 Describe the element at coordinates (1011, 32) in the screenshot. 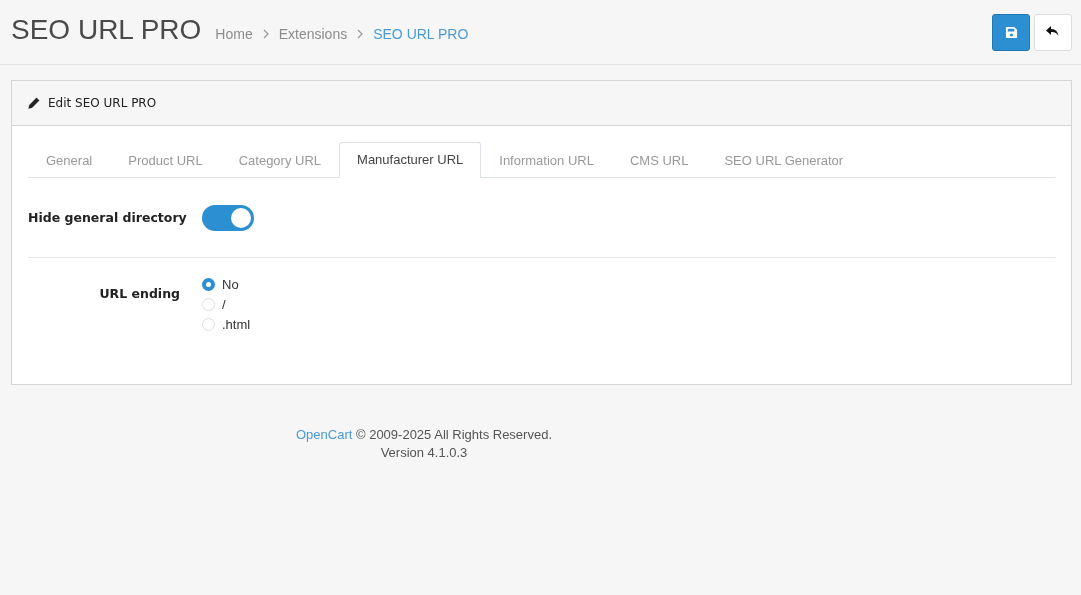

I see `save-button` at that location.